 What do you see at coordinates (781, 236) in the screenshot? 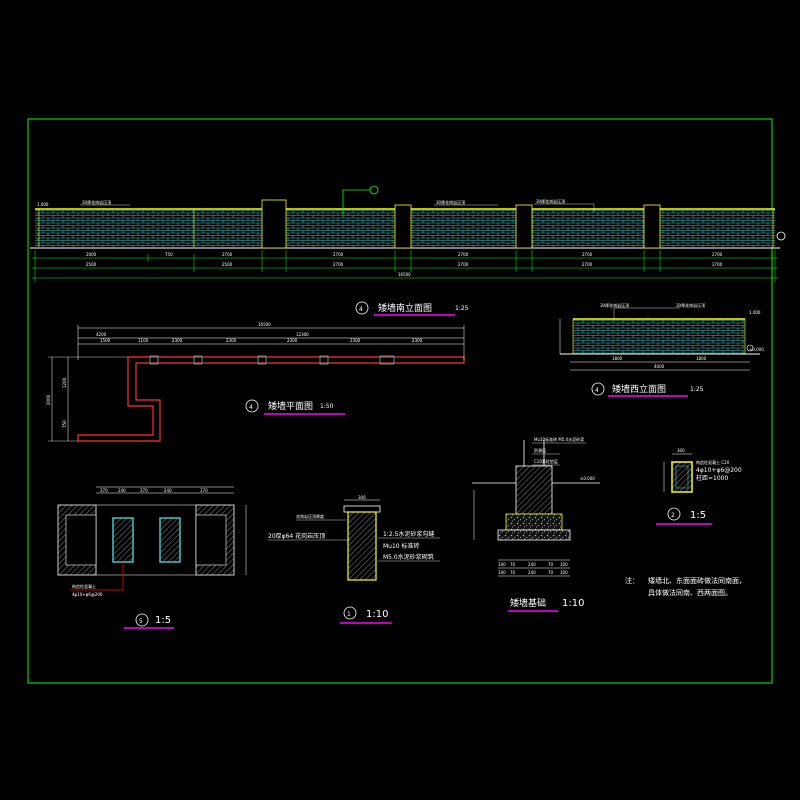
I see `wall-end-mark` at bounding box center [781, 236].